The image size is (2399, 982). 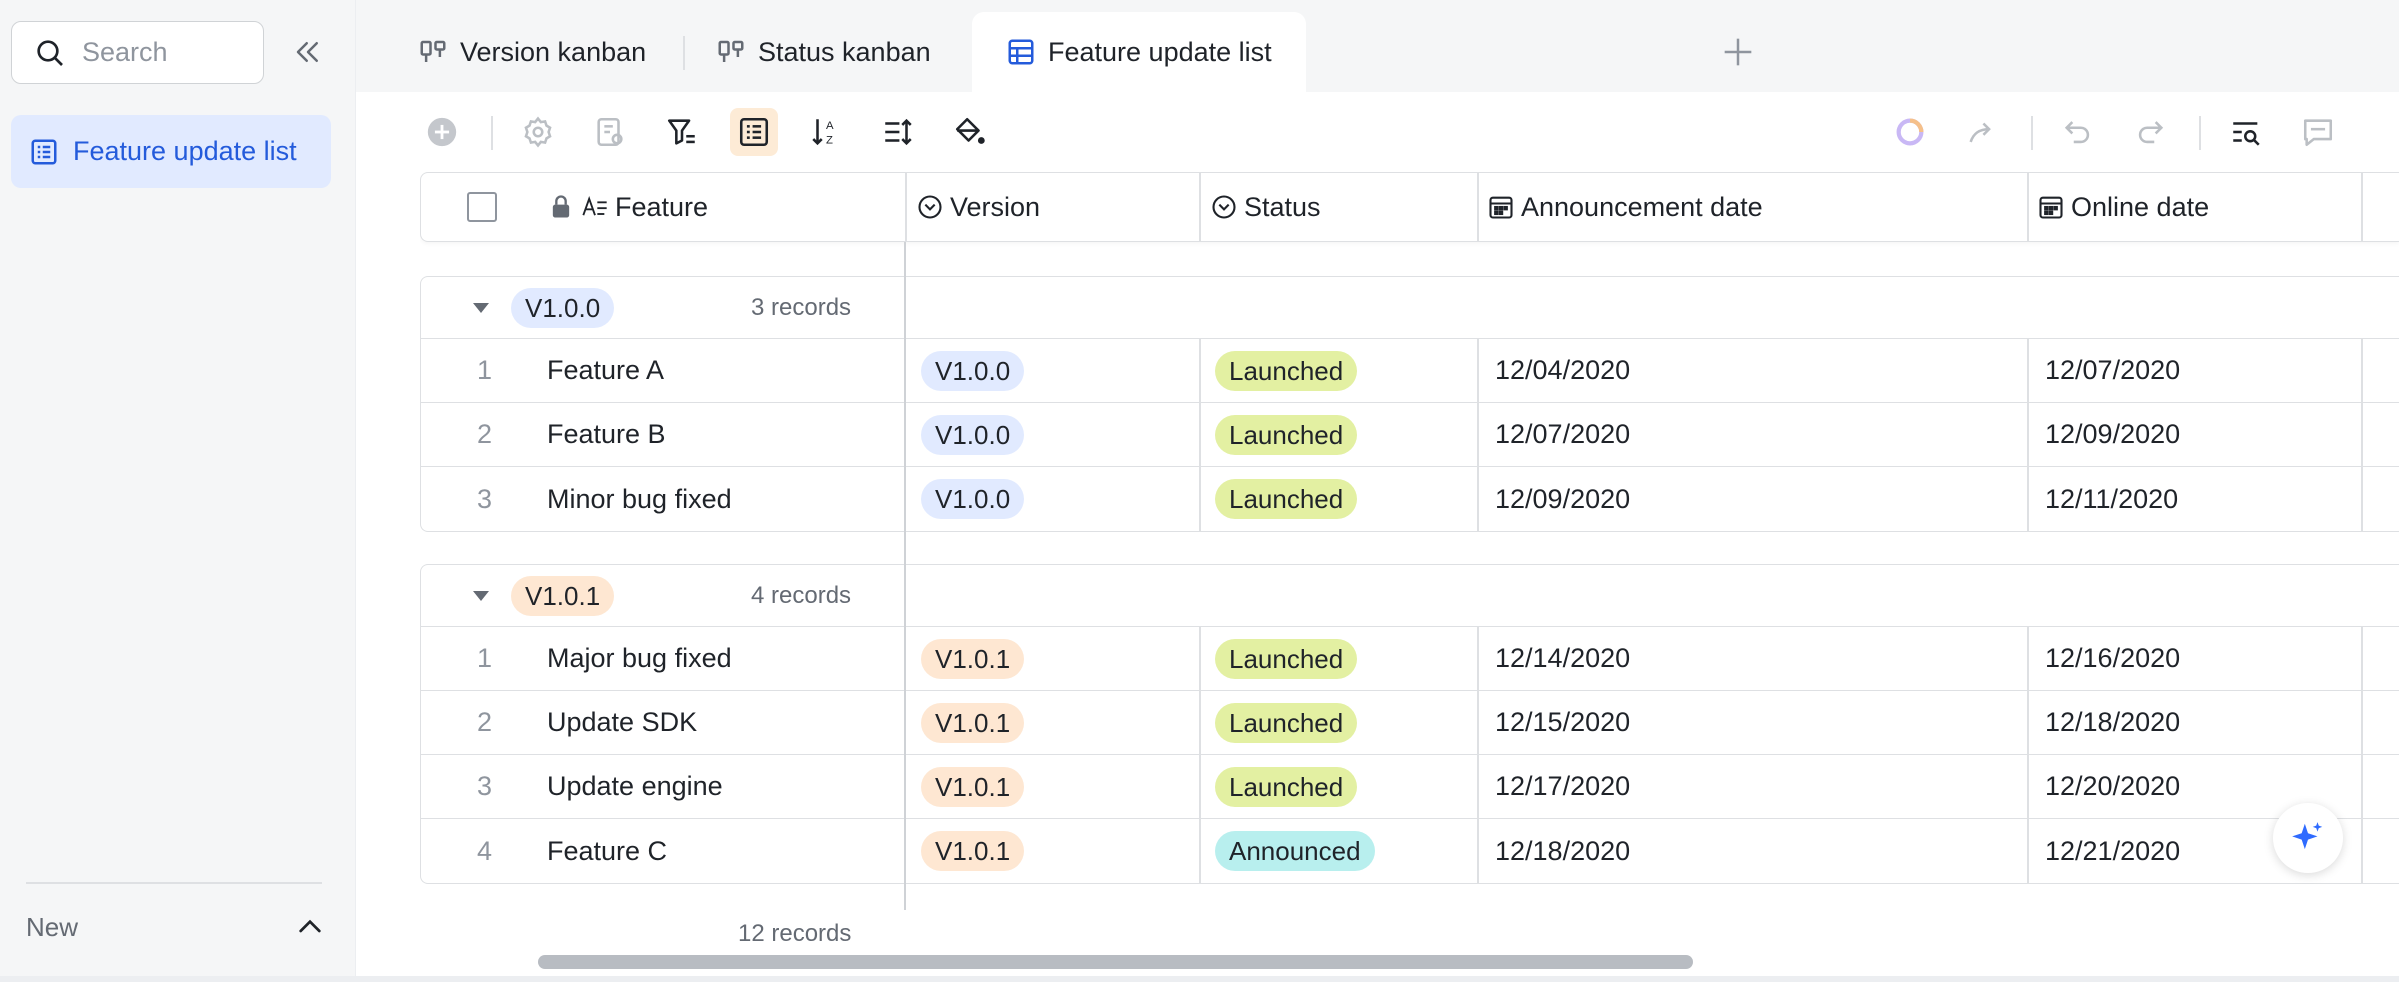 I want to click on online-date-cell: 12/21/2020, so click(x=2112, y=851).